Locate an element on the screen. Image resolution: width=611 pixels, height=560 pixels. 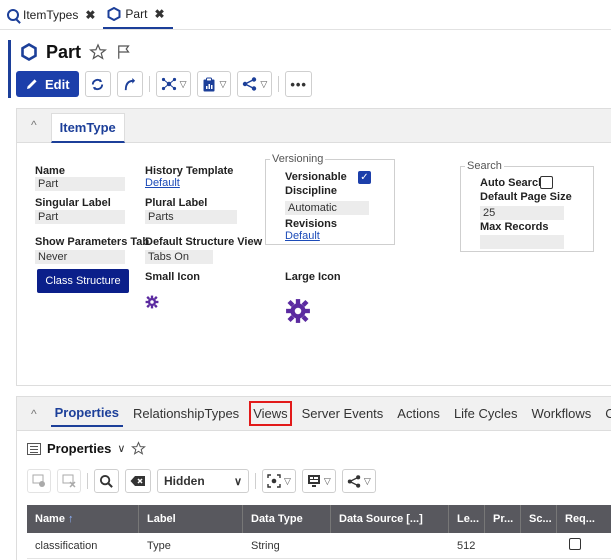
column-header-data-source: Data Source [...] is located at coordinates (390, 519).